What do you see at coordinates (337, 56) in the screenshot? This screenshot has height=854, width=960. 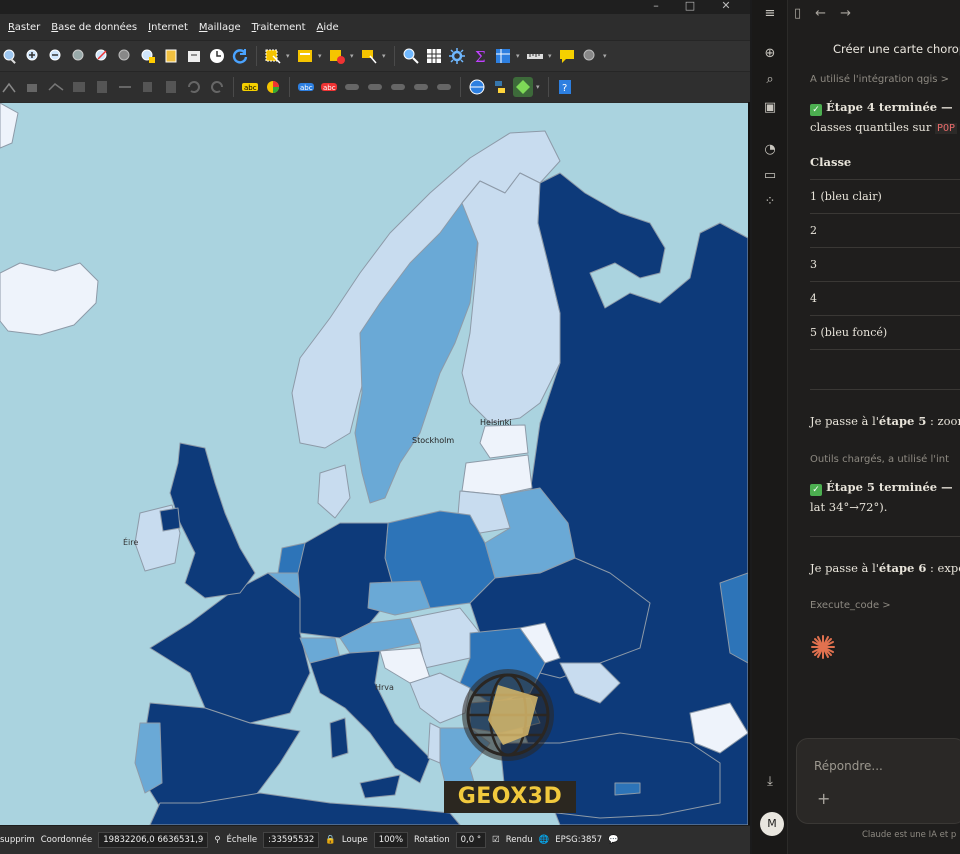 I see `deselect-icon` at bounding box center [337, 56].